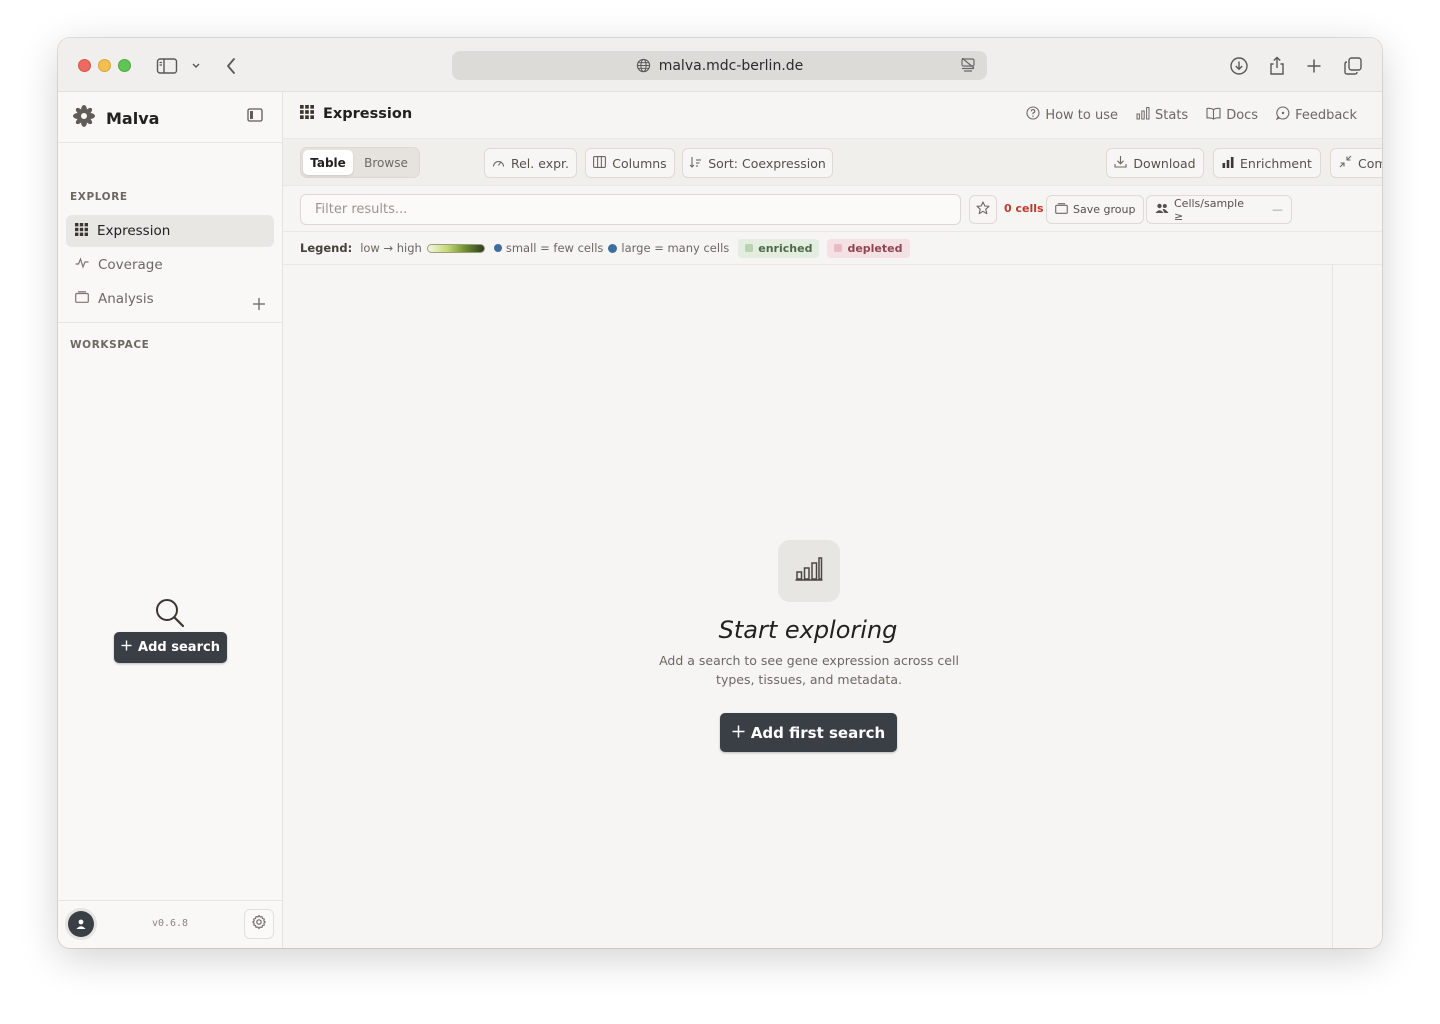  What do you see at coordinates (386, 162) in the screenshot?
I see `tab-browse: Browse` at bounding box center [386, 162].